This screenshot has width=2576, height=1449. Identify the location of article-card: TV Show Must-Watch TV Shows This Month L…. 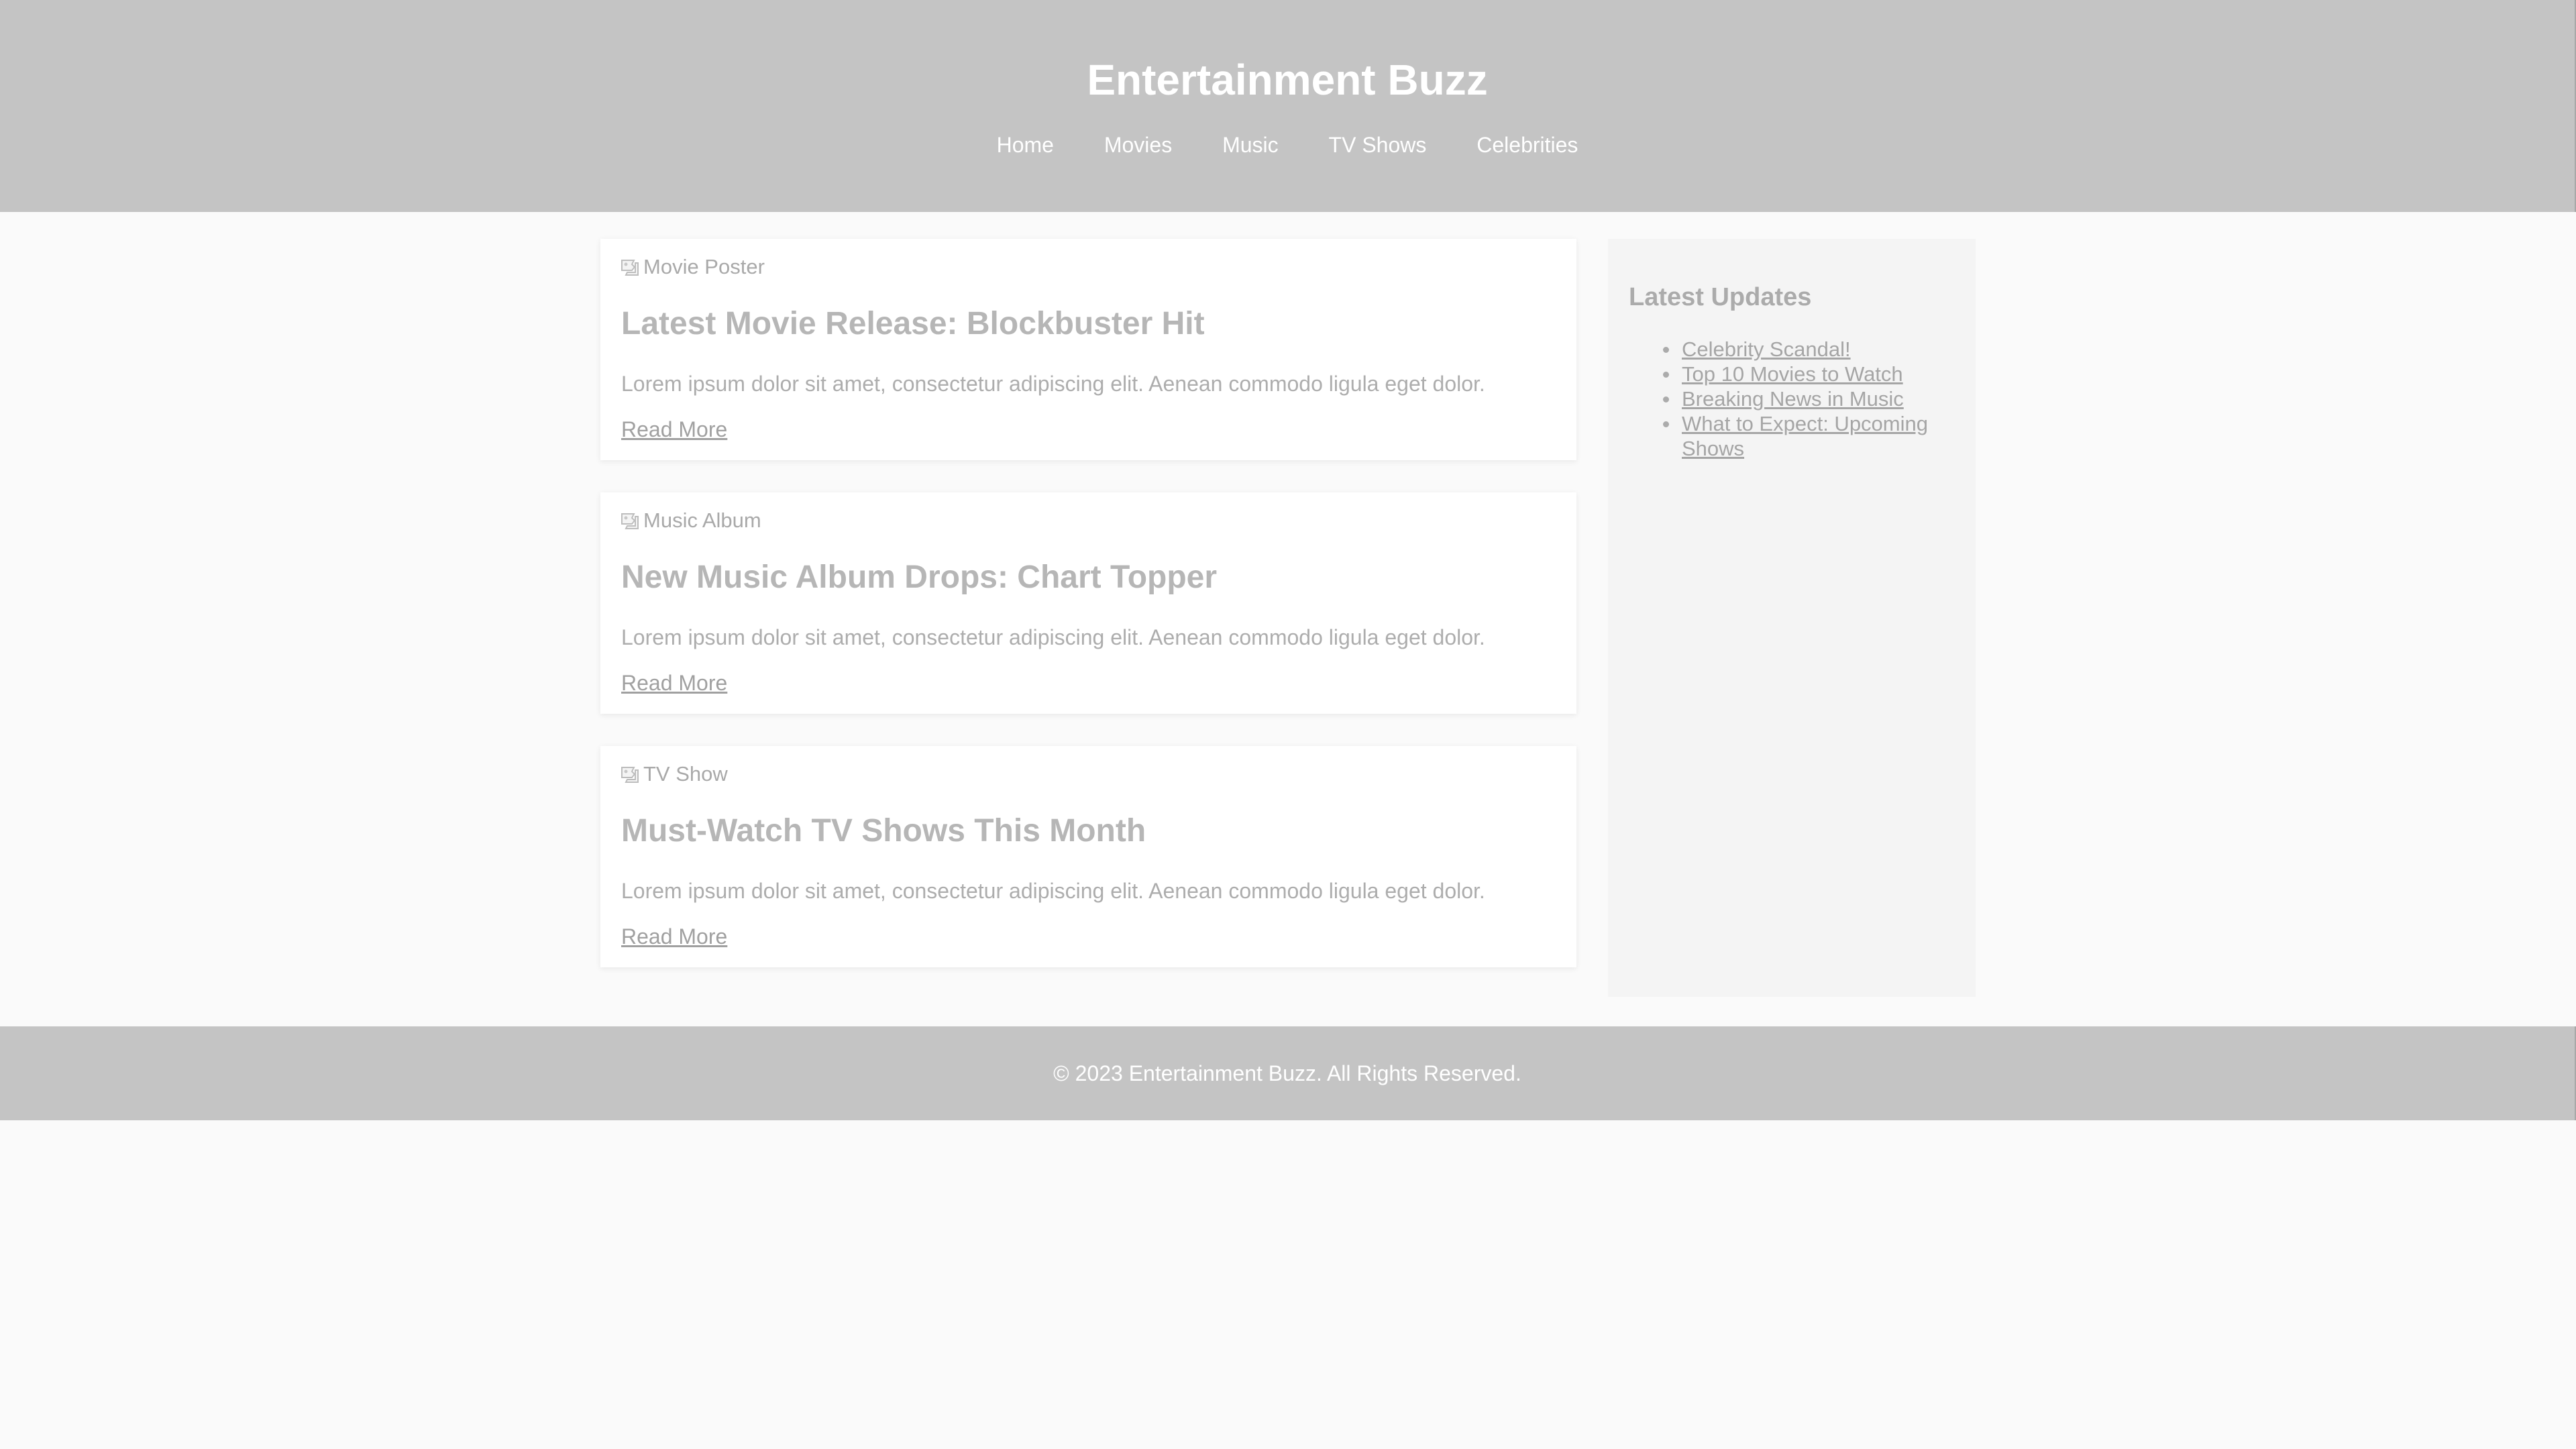
(1088, 856).